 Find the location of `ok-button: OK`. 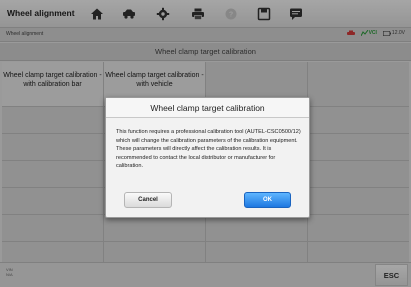

ok-button: OK is located at coordinates (267, 200).